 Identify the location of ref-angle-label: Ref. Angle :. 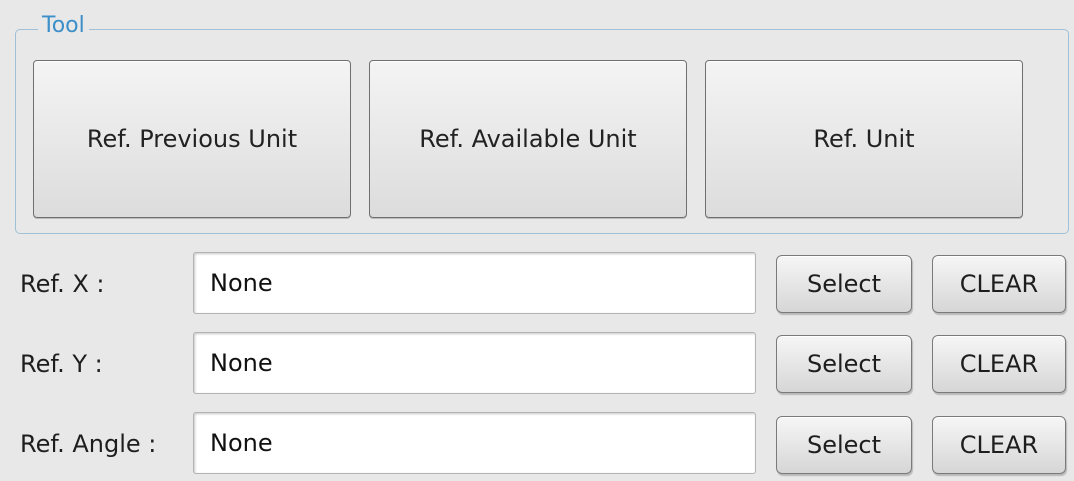
(88, 444).